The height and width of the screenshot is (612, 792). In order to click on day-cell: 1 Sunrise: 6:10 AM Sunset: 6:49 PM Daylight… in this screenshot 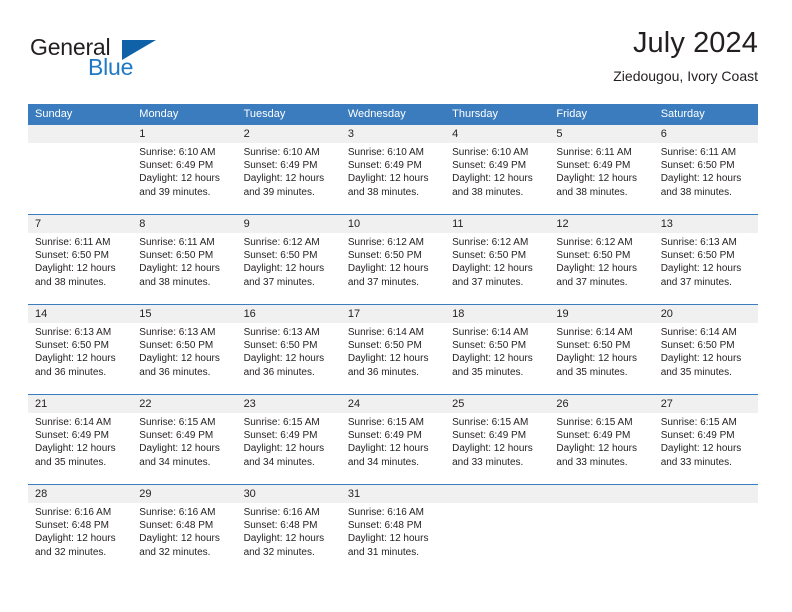, I will do `click(184, 169)`.